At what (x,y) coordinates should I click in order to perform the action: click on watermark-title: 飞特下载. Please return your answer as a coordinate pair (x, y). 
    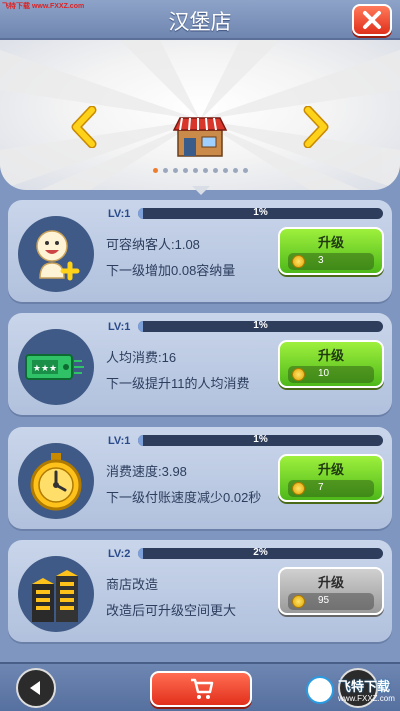
    Looking at the image, I should click on (364, 686).